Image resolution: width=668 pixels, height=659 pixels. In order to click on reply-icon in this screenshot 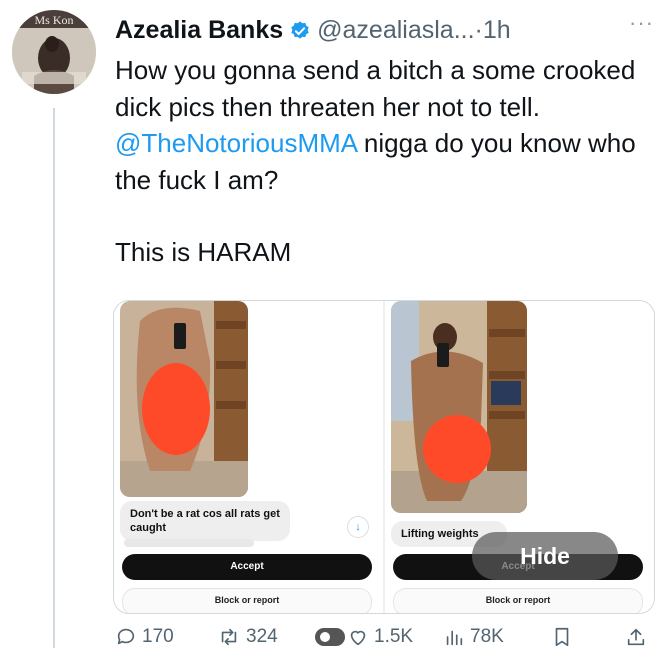, I will do `click(126, 636)`.